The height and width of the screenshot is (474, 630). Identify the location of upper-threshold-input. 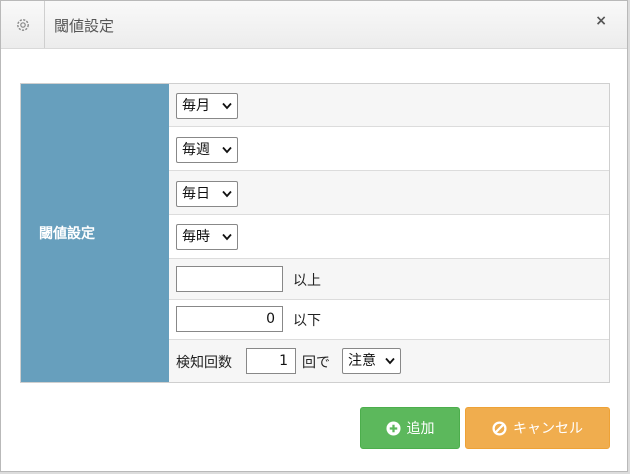
(229, 279).